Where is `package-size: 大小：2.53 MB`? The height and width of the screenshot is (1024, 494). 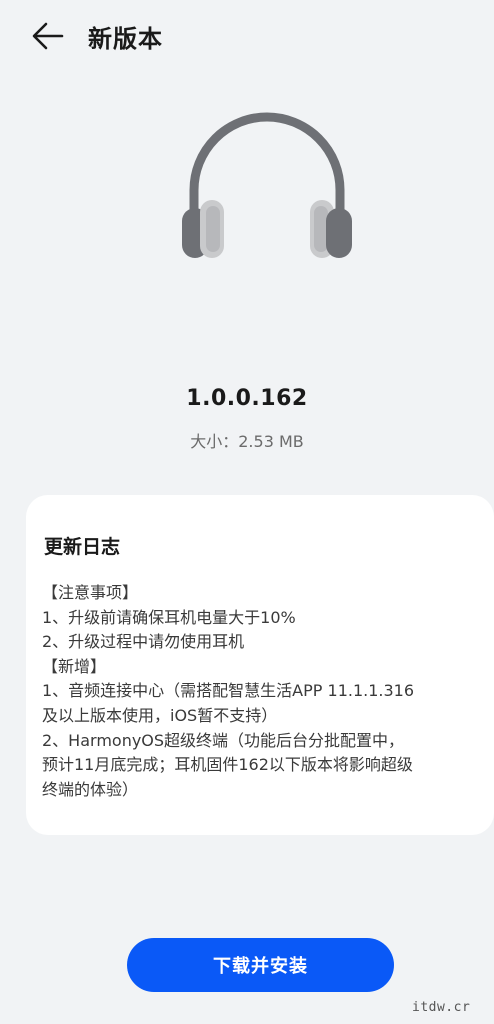
package-size: 大小：2.53 MB is located at coordinates (247, 441).